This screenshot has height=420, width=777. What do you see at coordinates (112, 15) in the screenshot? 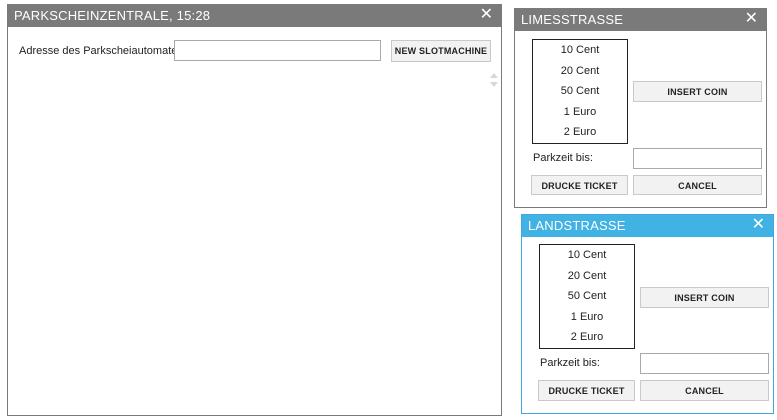
I see `central-title: PARKSCHEINZENTRALE, 15:28` at bounding box center [112, 15].